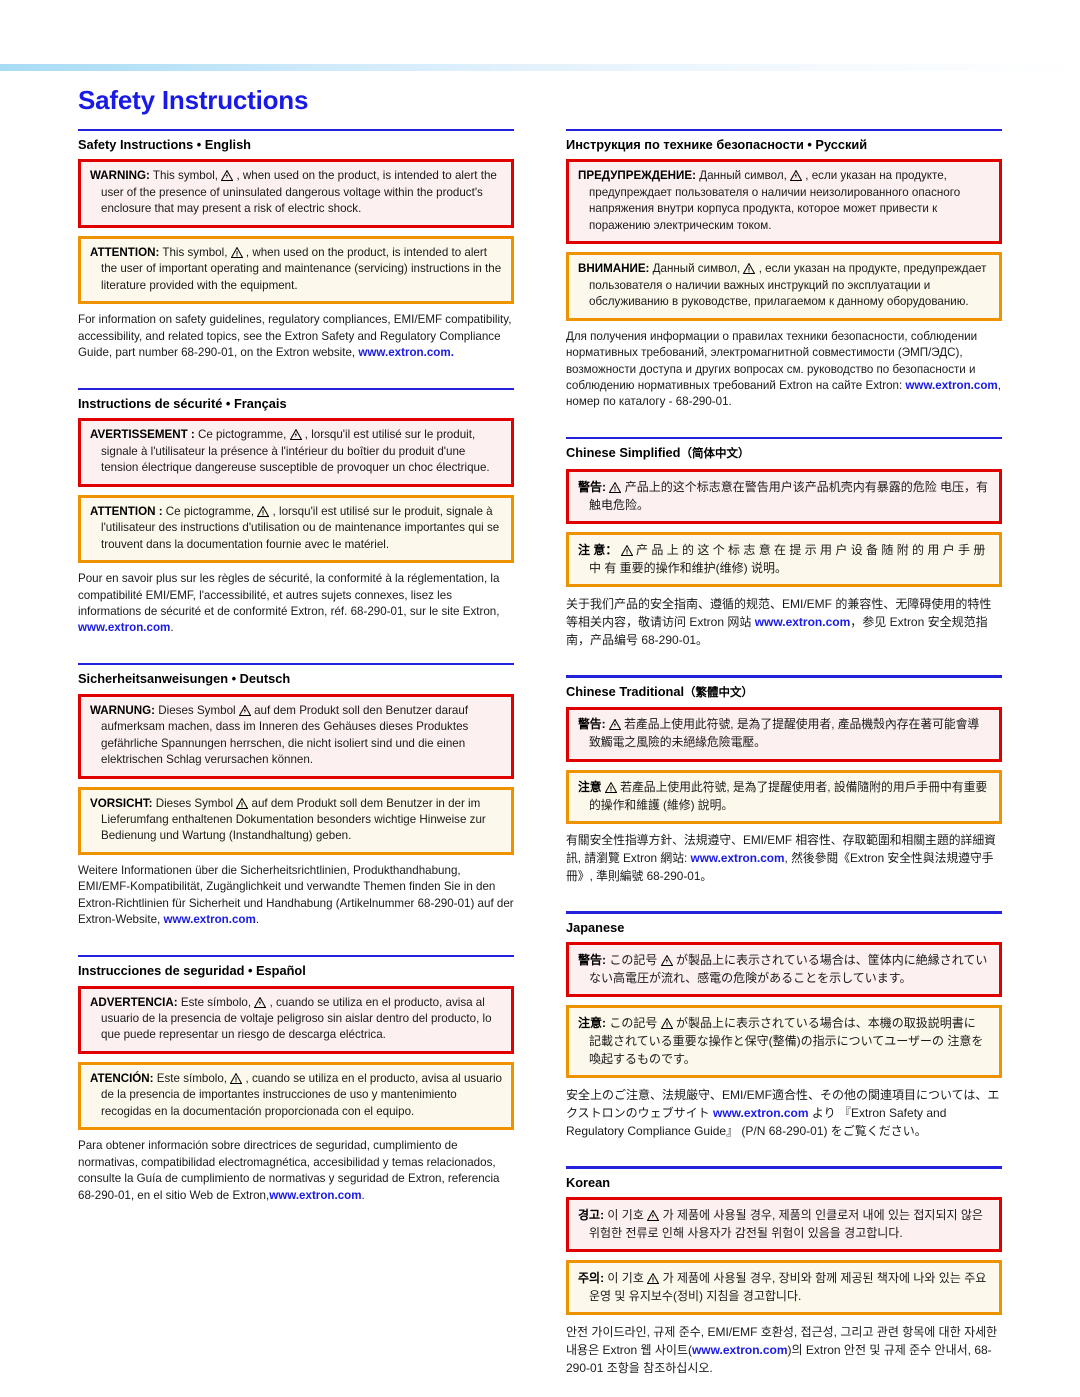 Image resolution: width=1080 pixels, height=1397 pixels. What do you see at coordinates (242, 435) in the screenshot?
I see `warning-text-before-icon: Ce pictogramme,` at bounding box center [242, 435].